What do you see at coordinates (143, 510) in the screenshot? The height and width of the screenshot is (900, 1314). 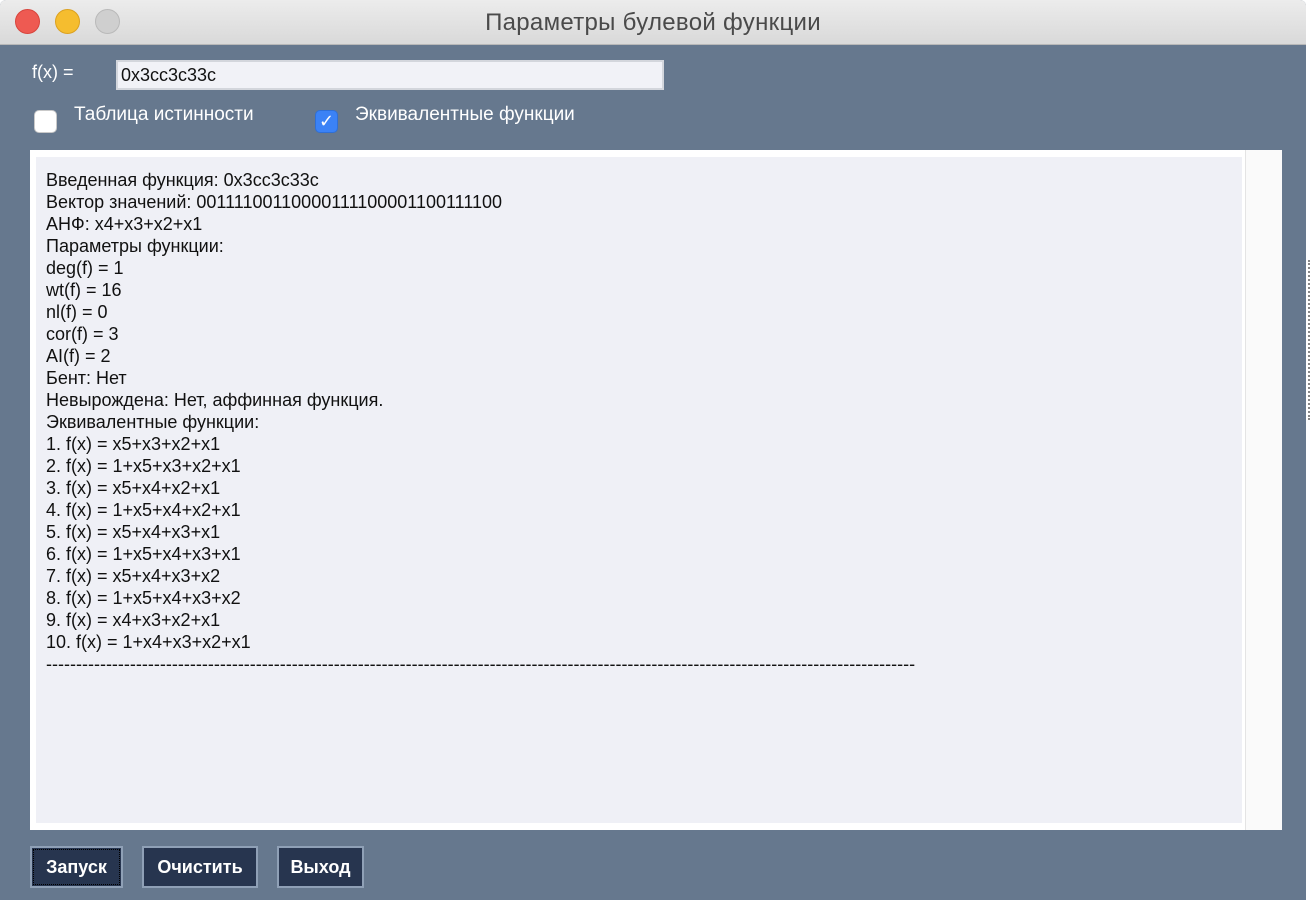 I see `output-line: 4. f(x) = 1+x5+x4+x2+x1` at bounding box center [143, 510].